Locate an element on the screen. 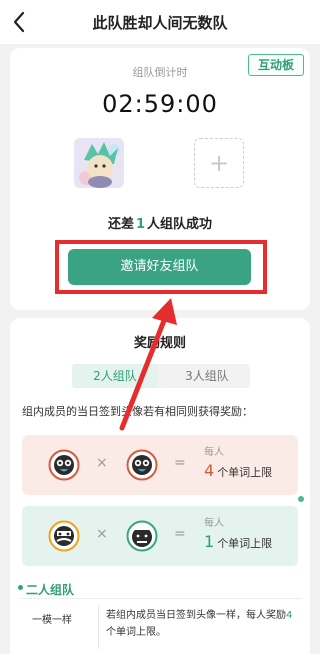 Image resolution: width=320 pixels, height=654 pixels. reward-count: 1 is located at coordinates (209, 541).